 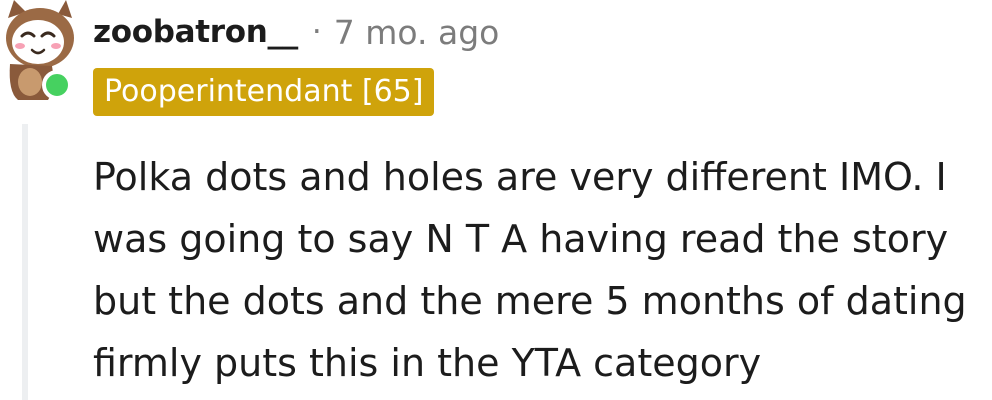 I want to click on comment-meta: zoobatron__ · 7 mo. ago, so click(x=296, y=32).